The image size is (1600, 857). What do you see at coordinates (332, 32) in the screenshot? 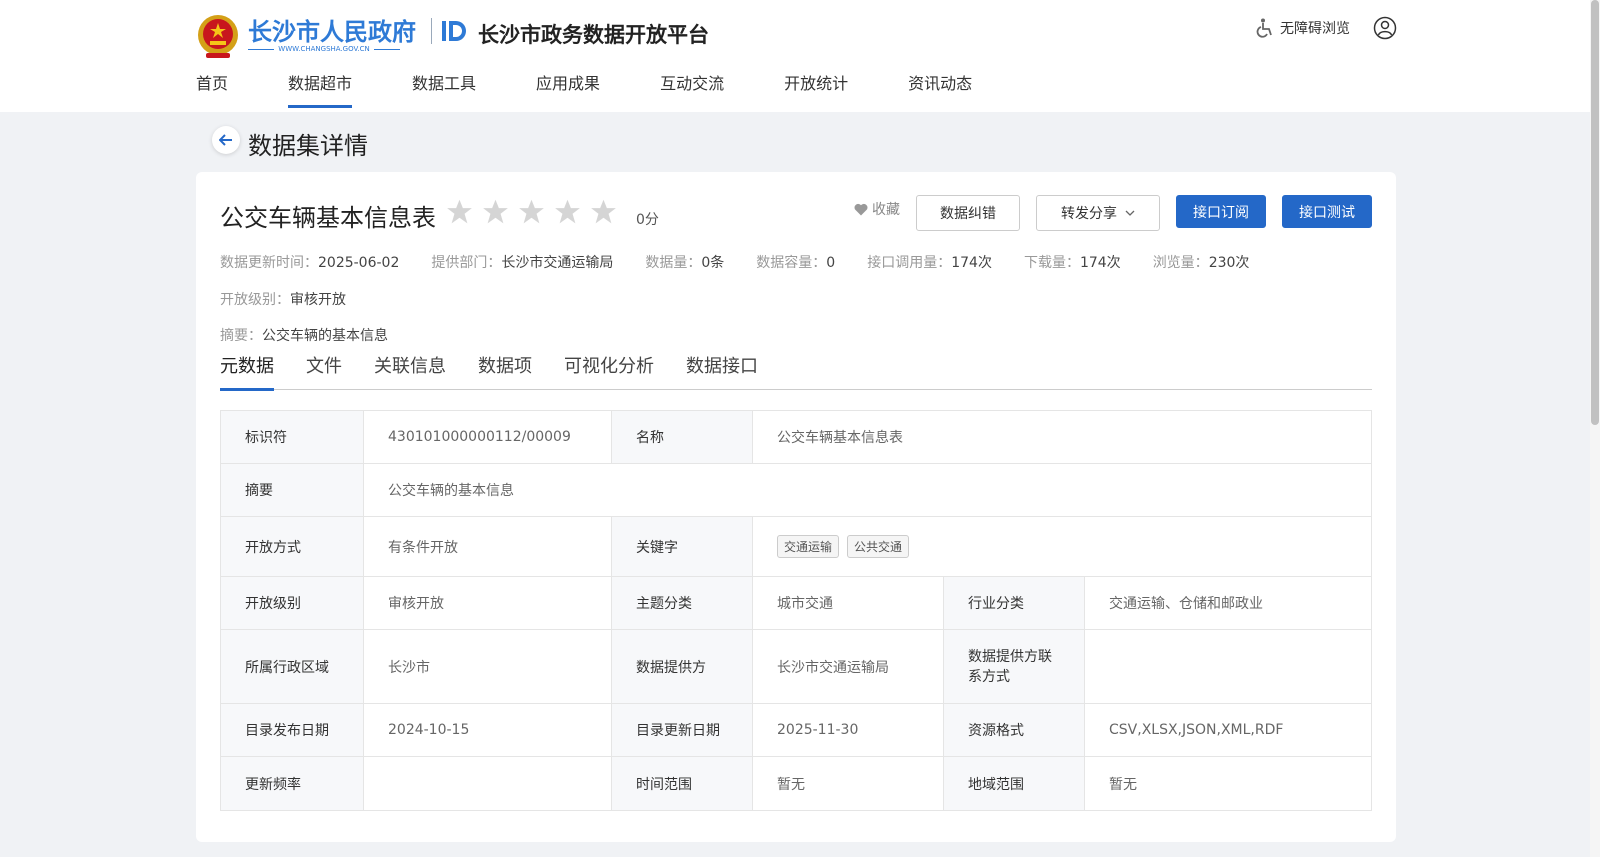
I see `gov-name: 长沙市人民政府` at bounding box center [332, 32].